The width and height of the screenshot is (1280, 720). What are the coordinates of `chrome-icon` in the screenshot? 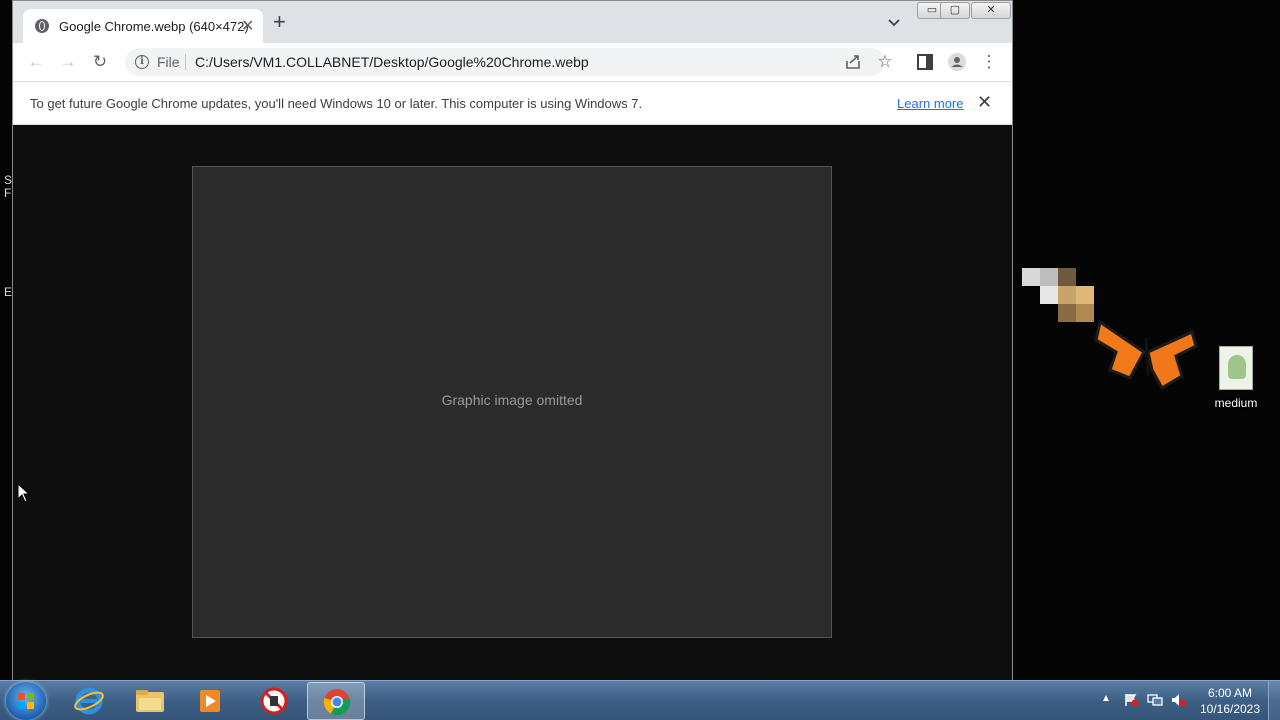 It's located at (337, 702).